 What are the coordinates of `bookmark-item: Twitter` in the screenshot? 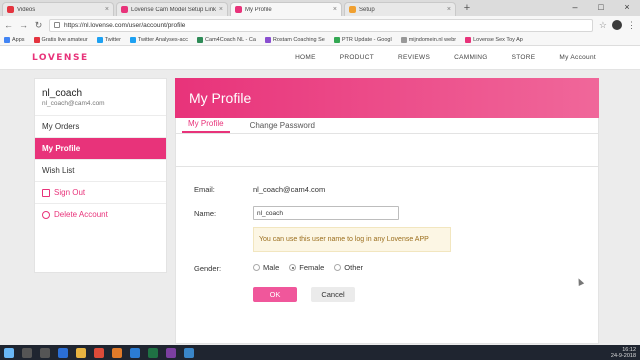 It's located at (108, 39).